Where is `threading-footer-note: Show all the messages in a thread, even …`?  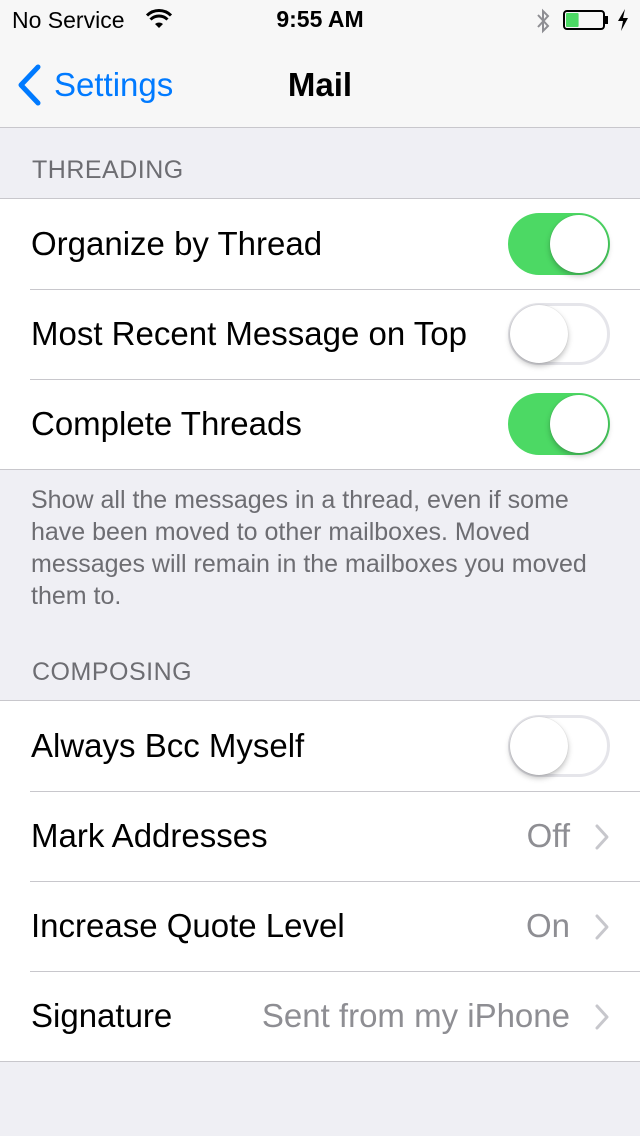 threading-footer-note: Show all the messages in a thread, even … is located at coordinates (309, 548).